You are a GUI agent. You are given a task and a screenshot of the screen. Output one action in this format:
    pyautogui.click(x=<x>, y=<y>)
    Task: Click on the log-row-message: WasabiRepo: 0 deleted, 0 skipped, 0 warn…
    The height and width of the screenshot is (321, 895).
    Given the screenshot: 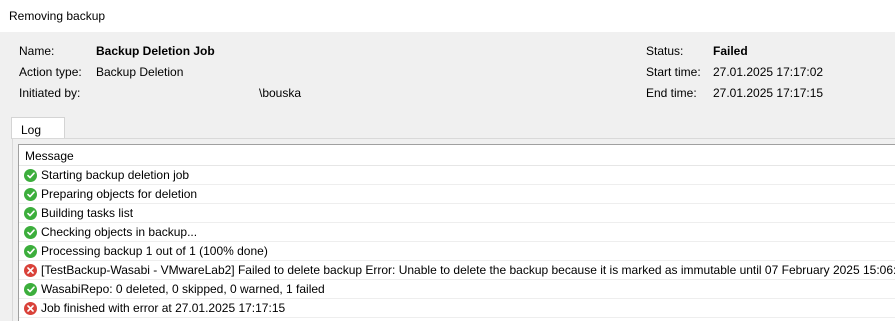 What is the action you would take?
    pyautogui.click(x=183, y=289)
    